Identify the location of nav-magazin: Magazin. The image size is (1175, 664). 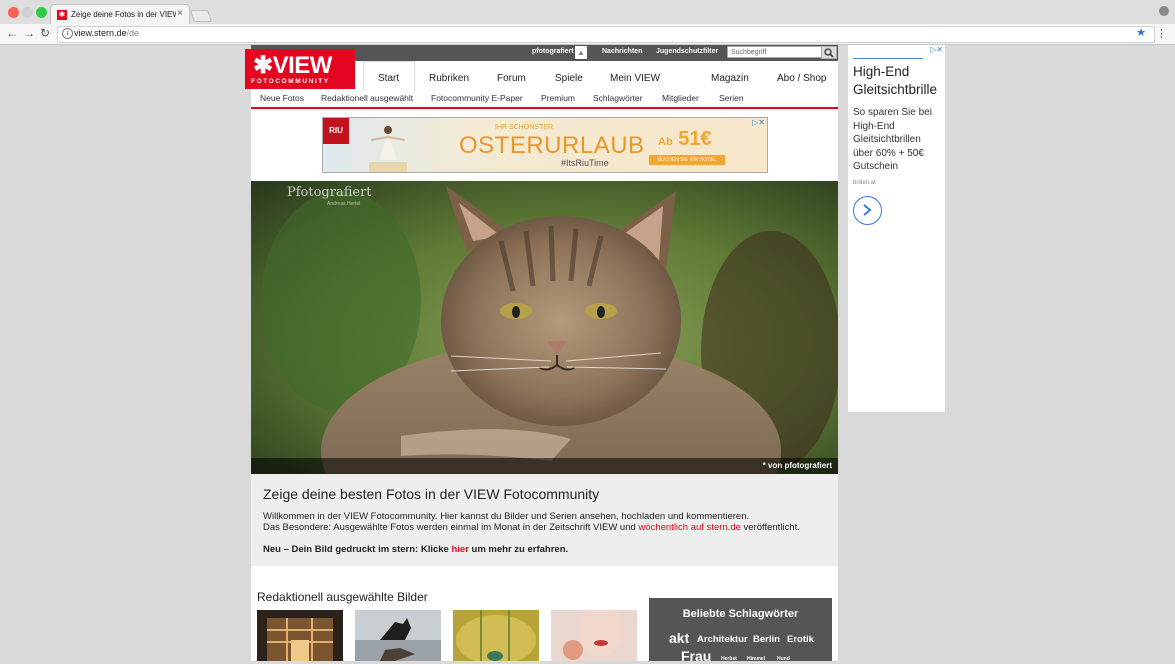
(730, 78).